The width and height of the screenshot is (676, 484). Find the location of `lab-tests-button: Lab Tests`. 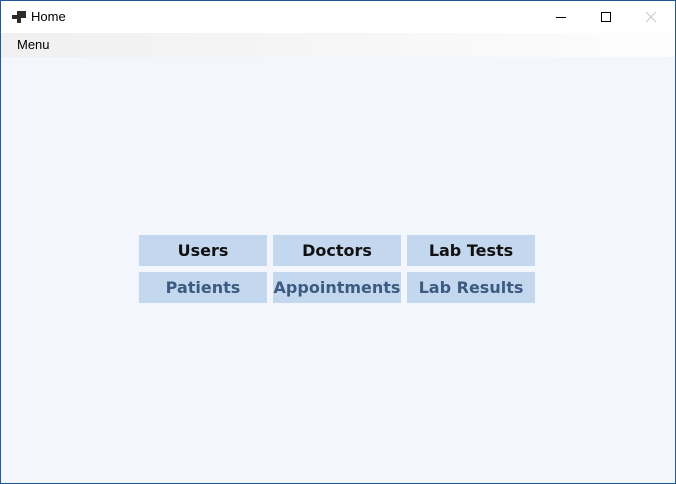

lab-tests-button: Lab Tests is located at coordinates (471, 250).